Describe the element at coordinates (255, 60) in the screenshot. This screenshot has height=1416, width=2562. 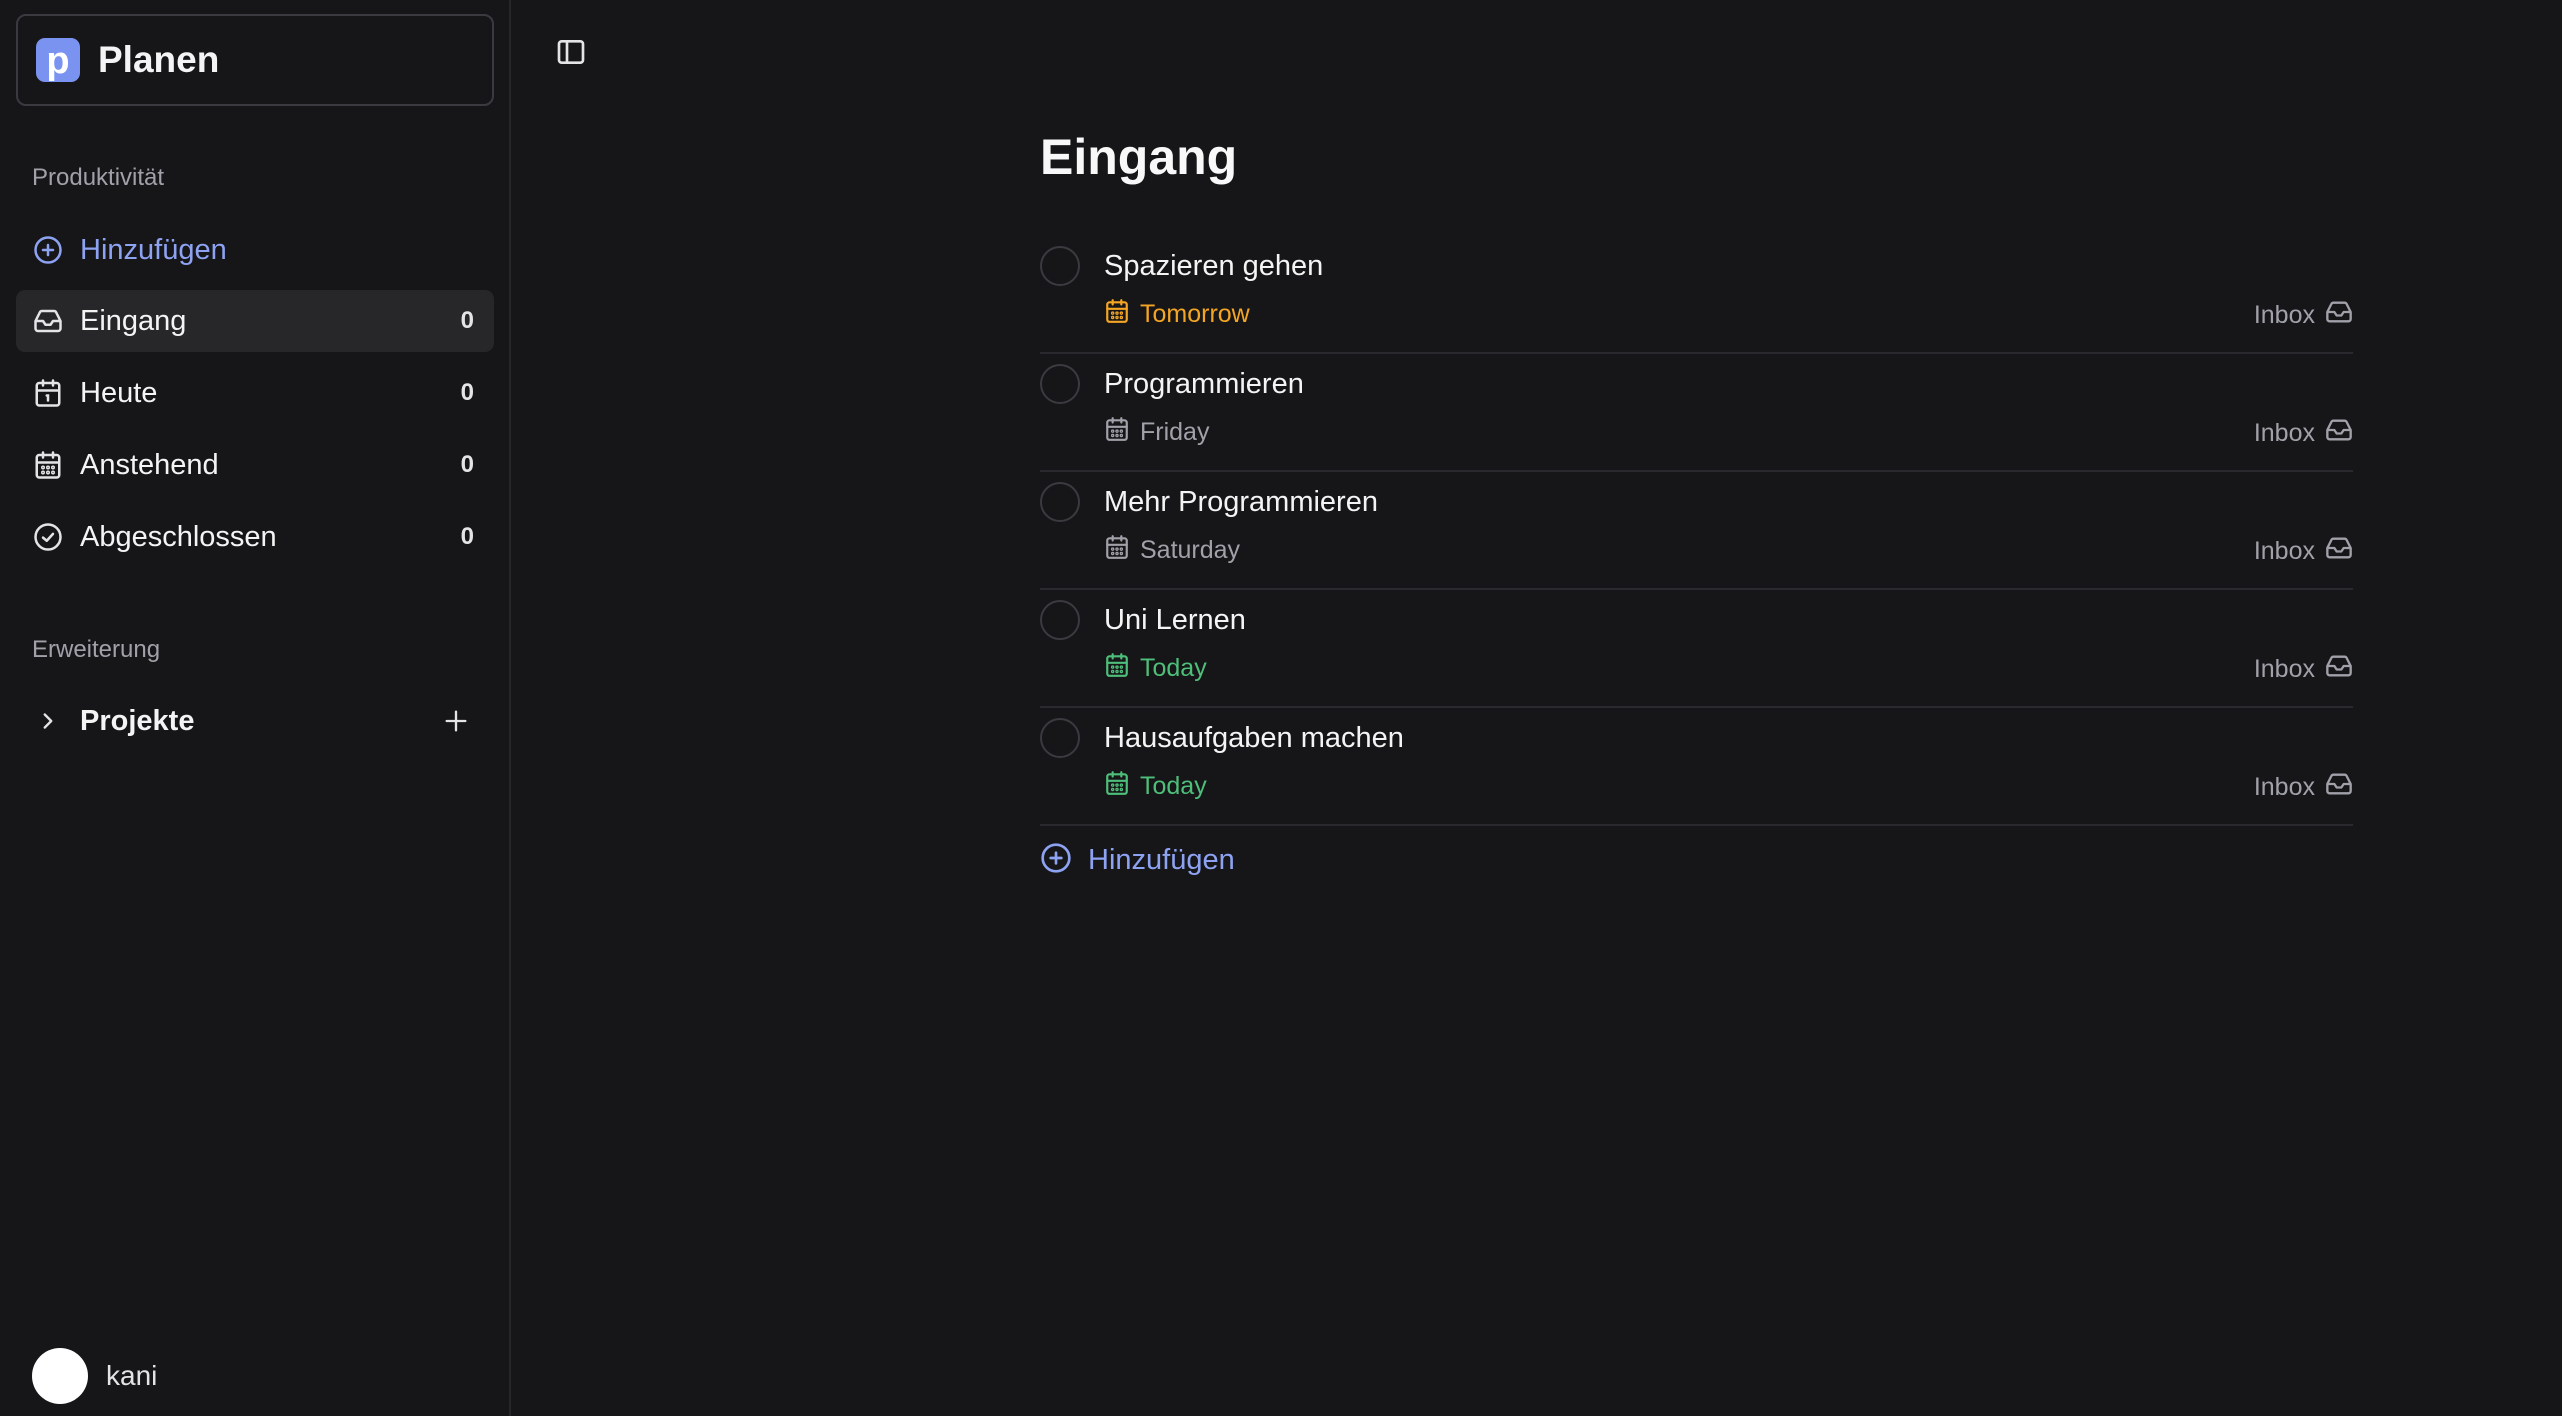
I see `workspace-switcher: p Planen` at that location.